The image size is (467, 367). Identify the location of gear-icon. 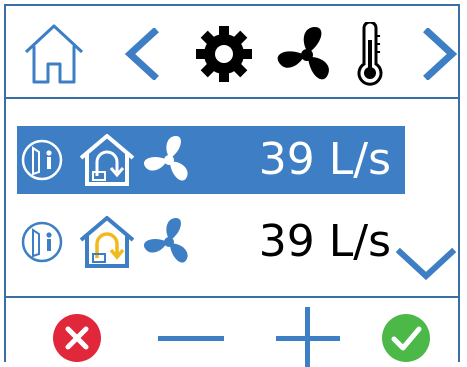
(224, 54).